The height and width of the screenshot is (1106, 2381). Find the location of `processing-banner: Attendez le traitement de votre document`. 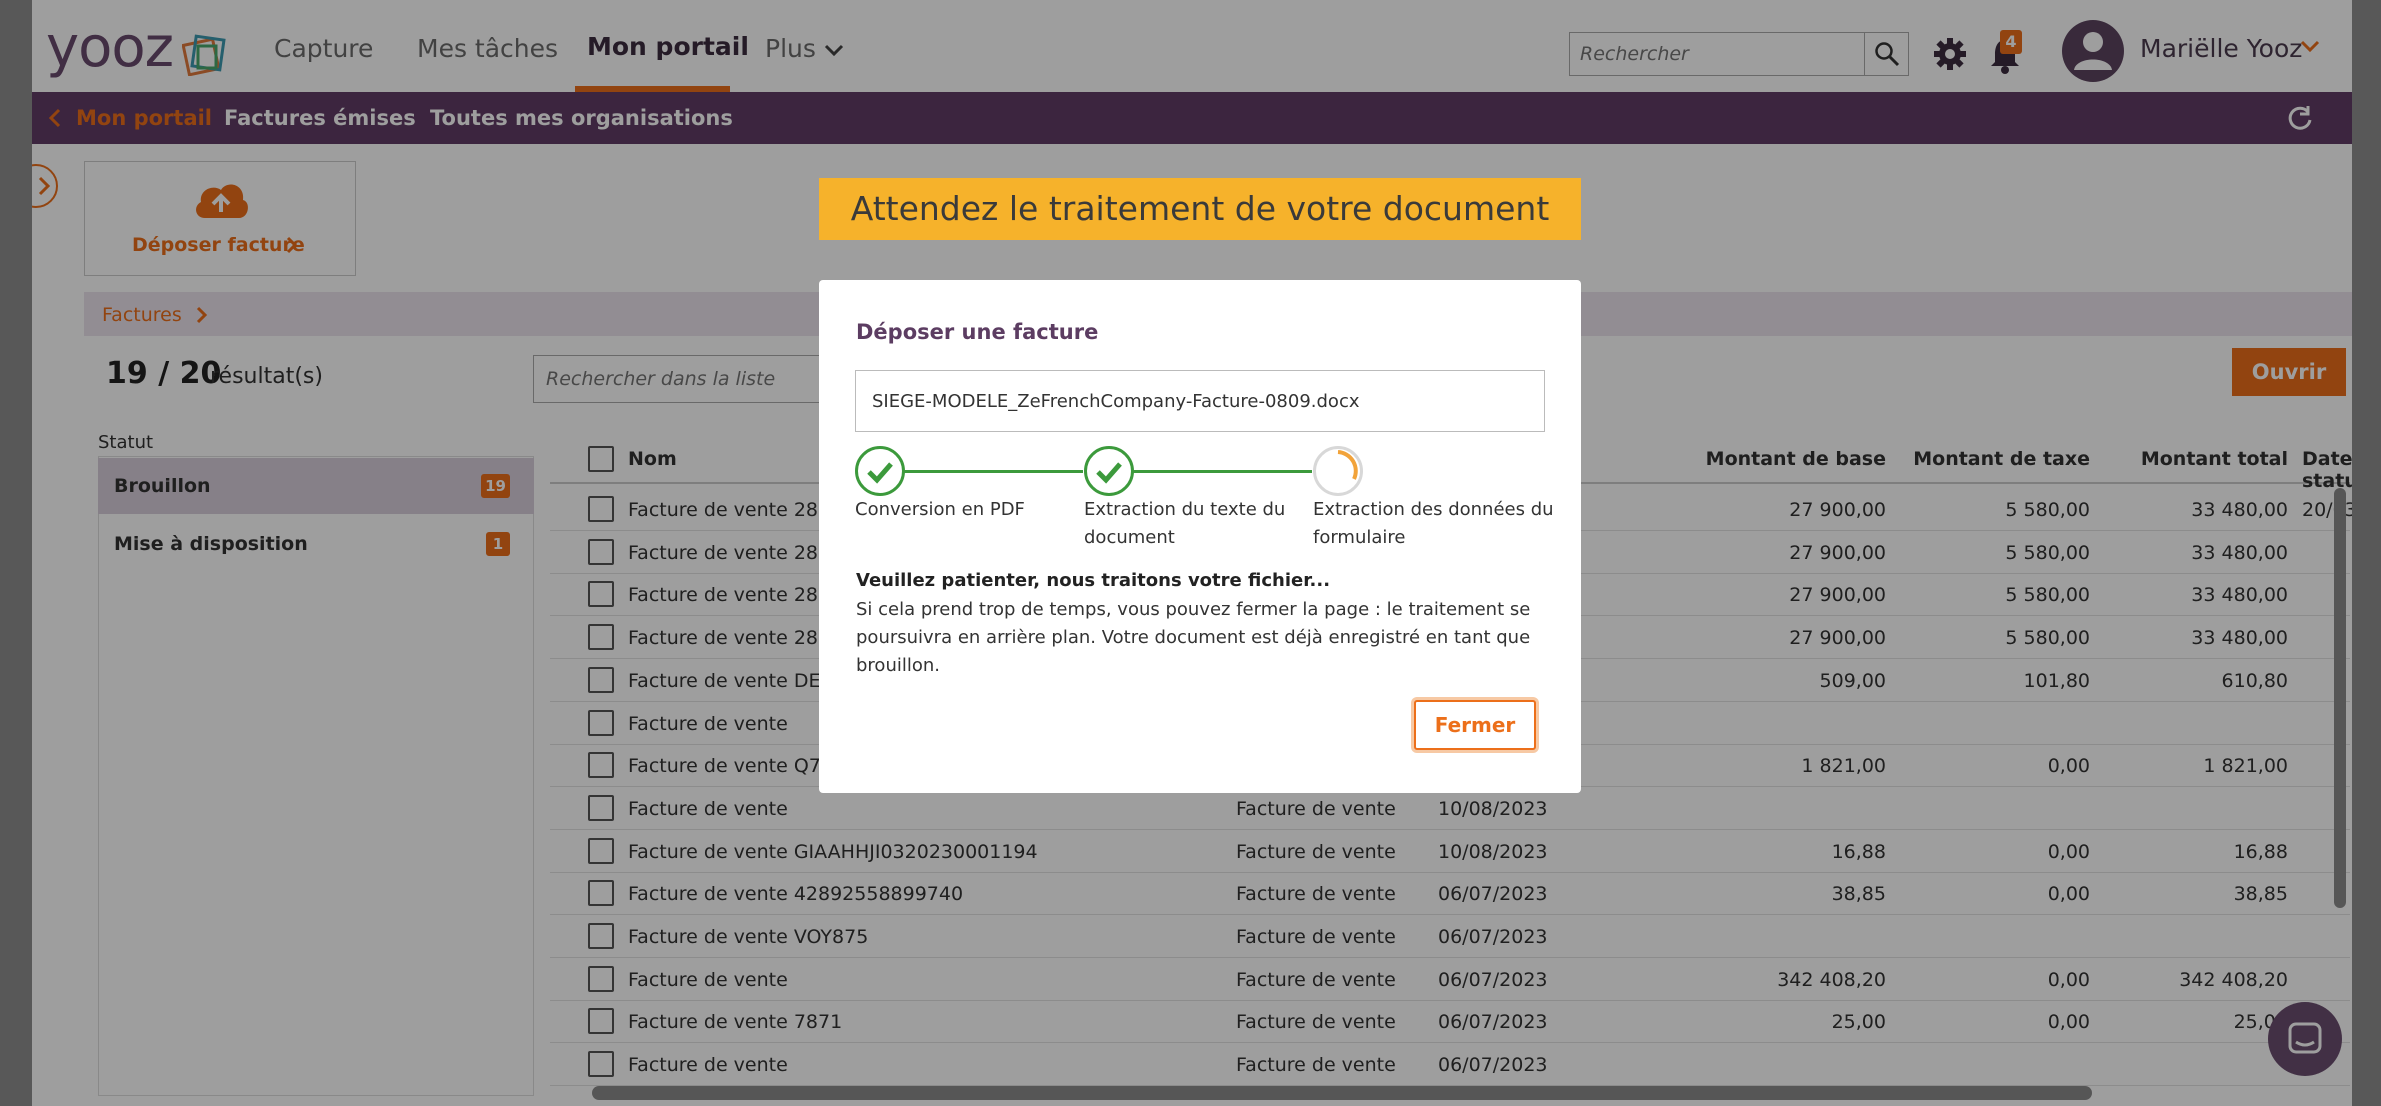

processing-banner: Attendez le traitement de votre document is located at coordinates (1200, 209).